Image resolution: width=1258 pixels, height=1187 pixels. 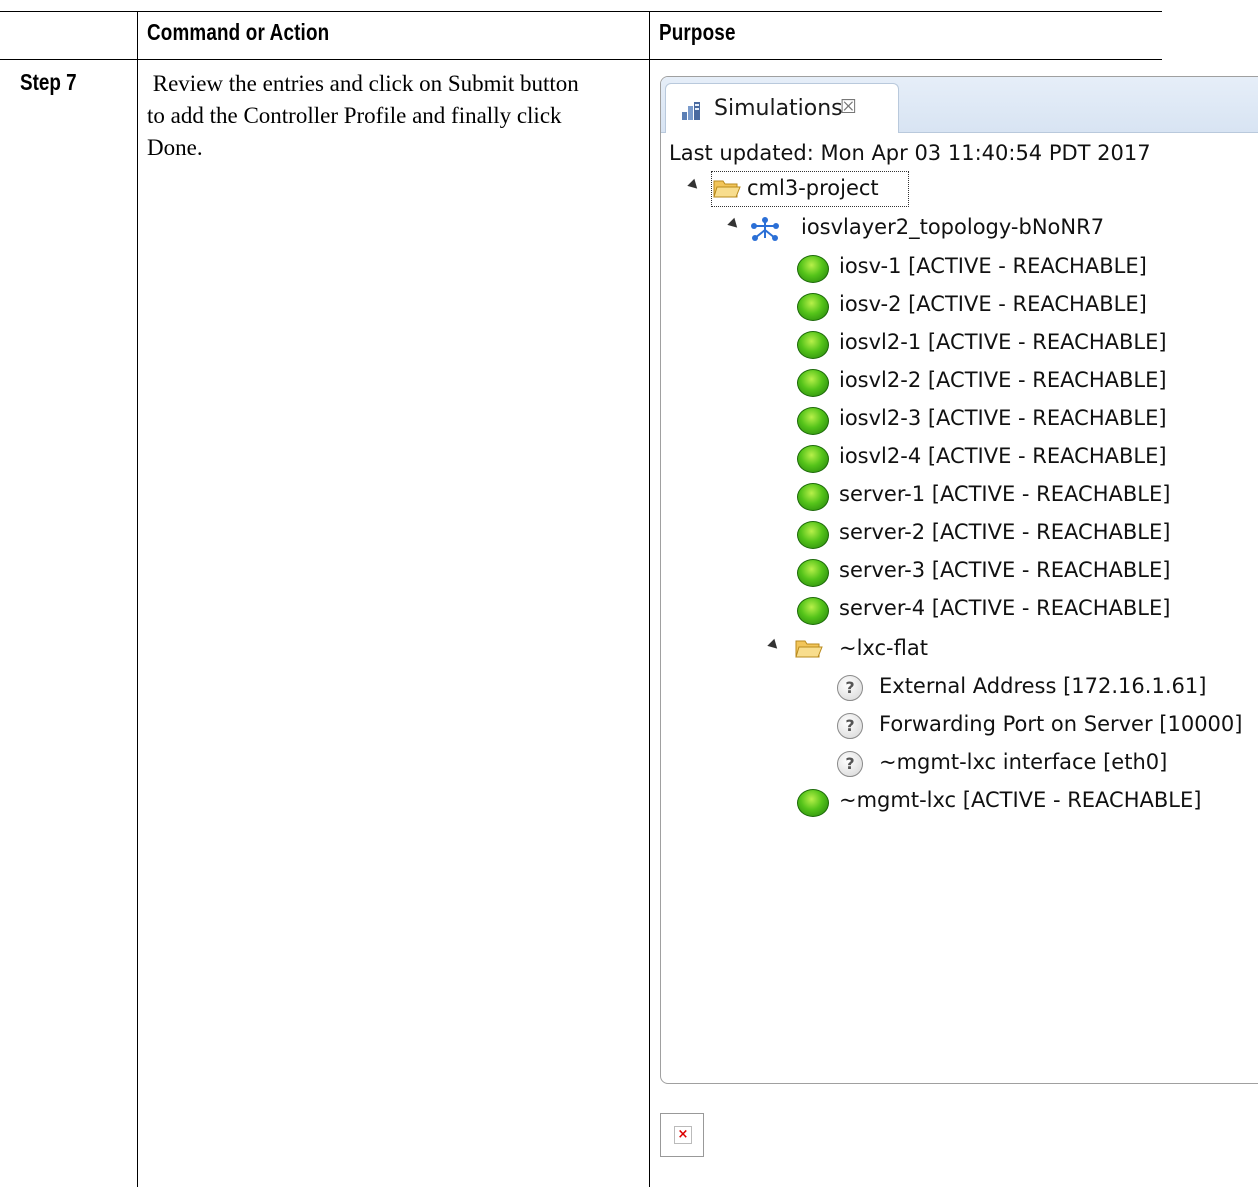 What do you see at coordinates (697, 32) in the screenshot?
I see `header-purpose: Purpose` at bounding box center [697, 32].